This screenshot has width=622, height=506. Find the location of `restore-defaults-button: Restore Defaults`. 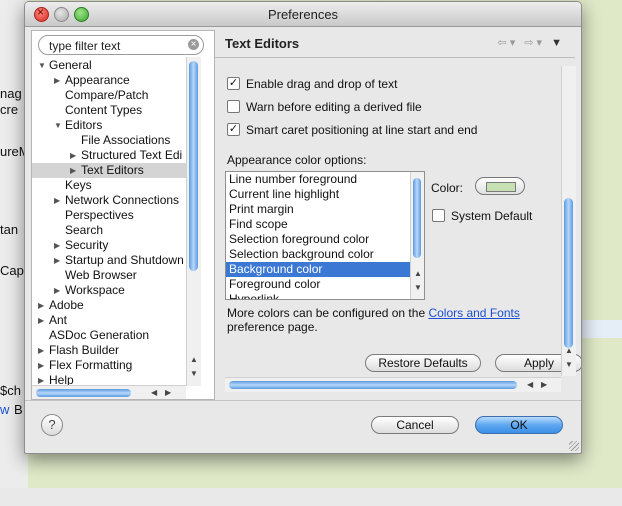

restore-defaults-button: Restore Defaults is located at coordinates (423, 363).